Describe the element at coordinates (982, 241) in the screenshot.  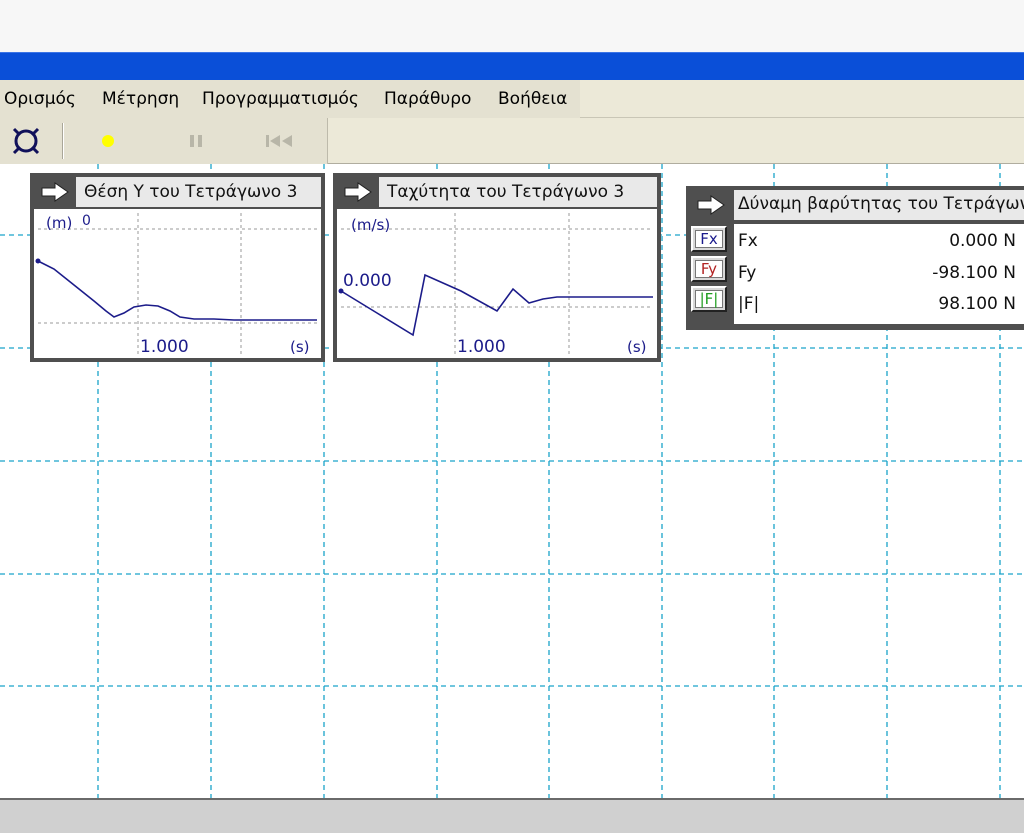
I see `fx-value: 0.000 N` at that location.